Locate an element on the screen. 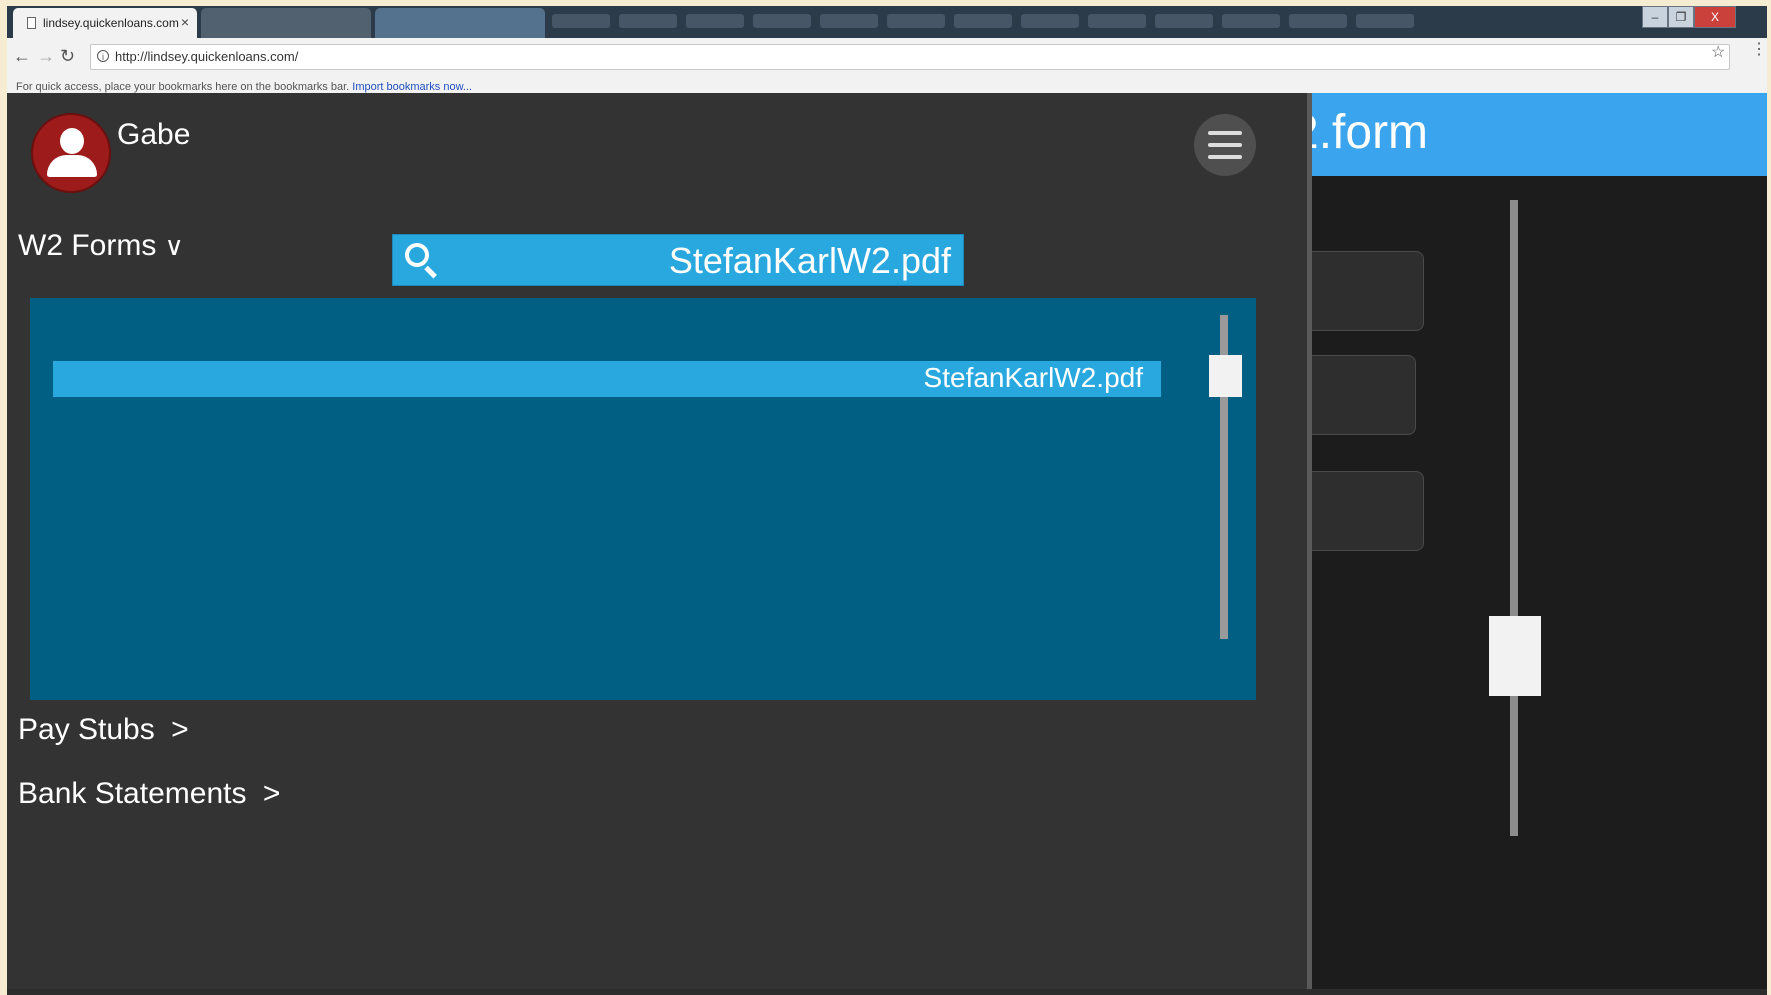  back-icon: ← is located at coordinates (22, 56).